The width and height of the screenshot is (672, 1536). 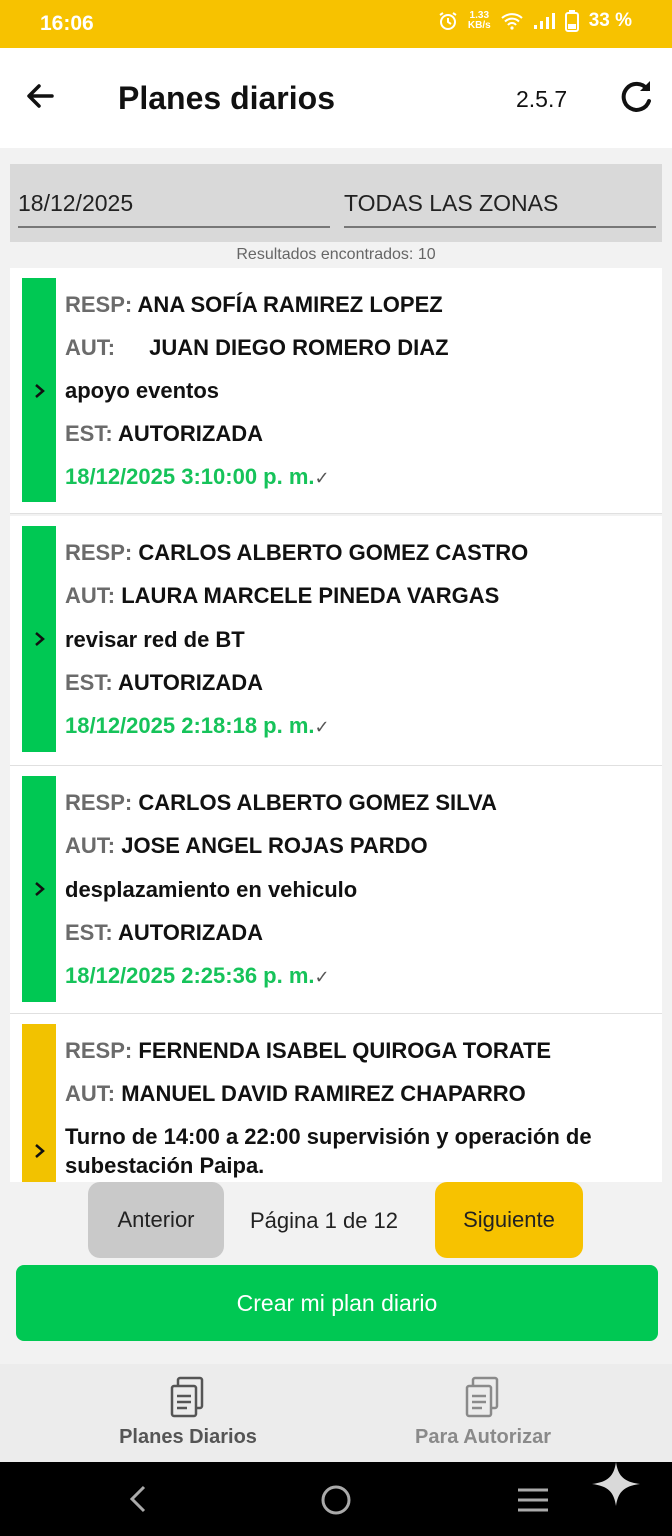 I want to click on resp-name: FERNENDA ISABEL QUIROGA TORATE, so click(x=345, y=1050).